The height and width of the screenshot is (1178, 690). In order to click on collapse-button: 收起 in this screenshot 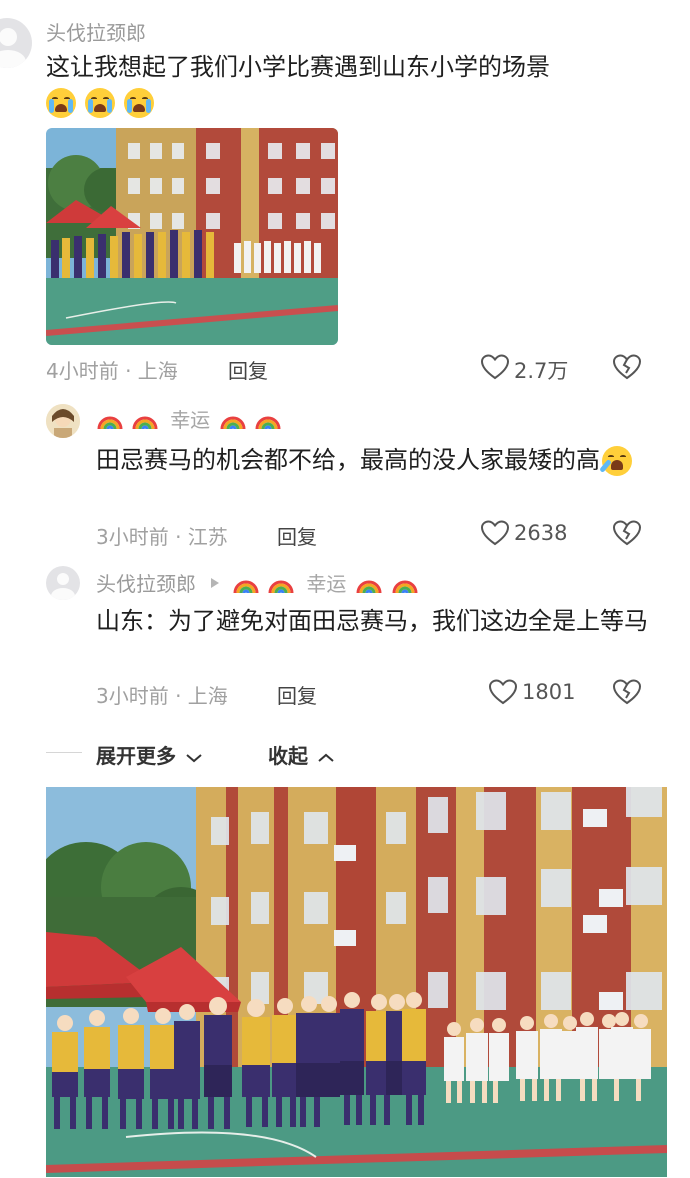, I will do `click(301, 754)`.